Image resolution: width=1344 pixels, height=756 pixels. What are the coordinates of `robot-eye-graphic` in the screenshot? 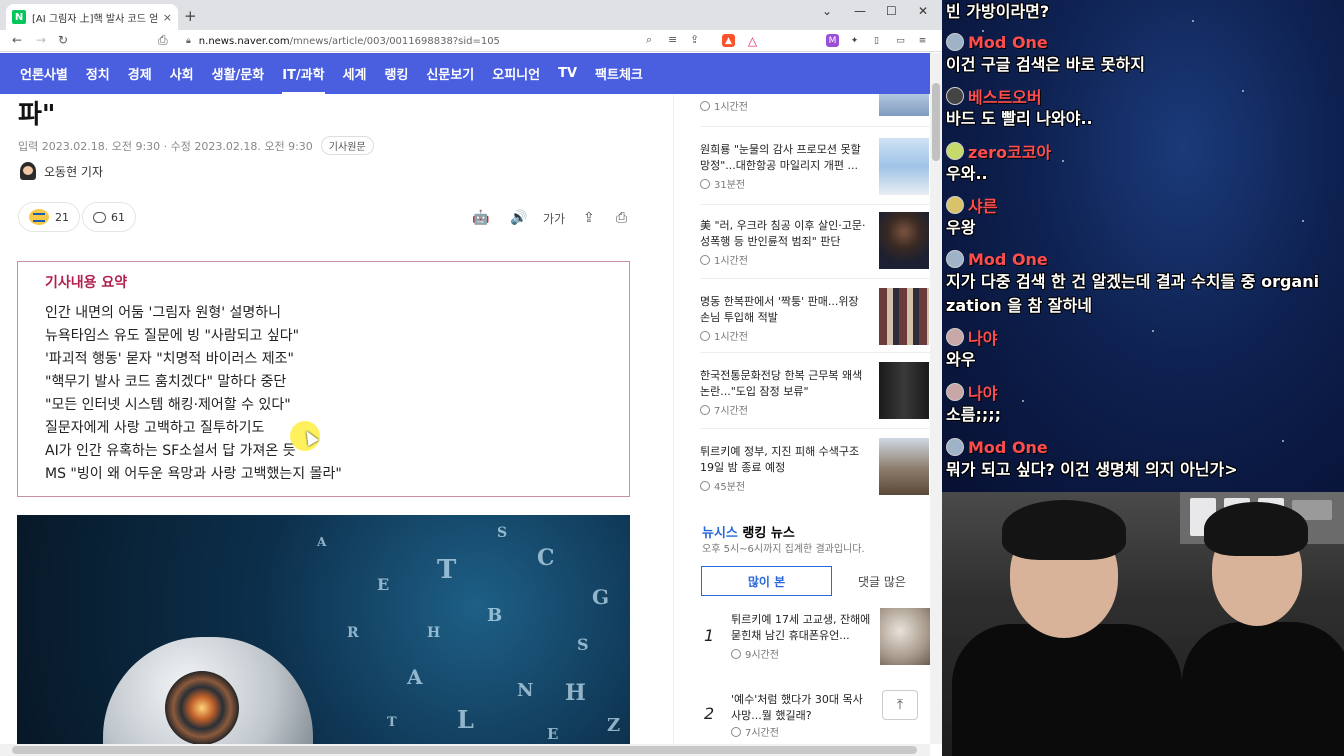 It's located at (202, 707).